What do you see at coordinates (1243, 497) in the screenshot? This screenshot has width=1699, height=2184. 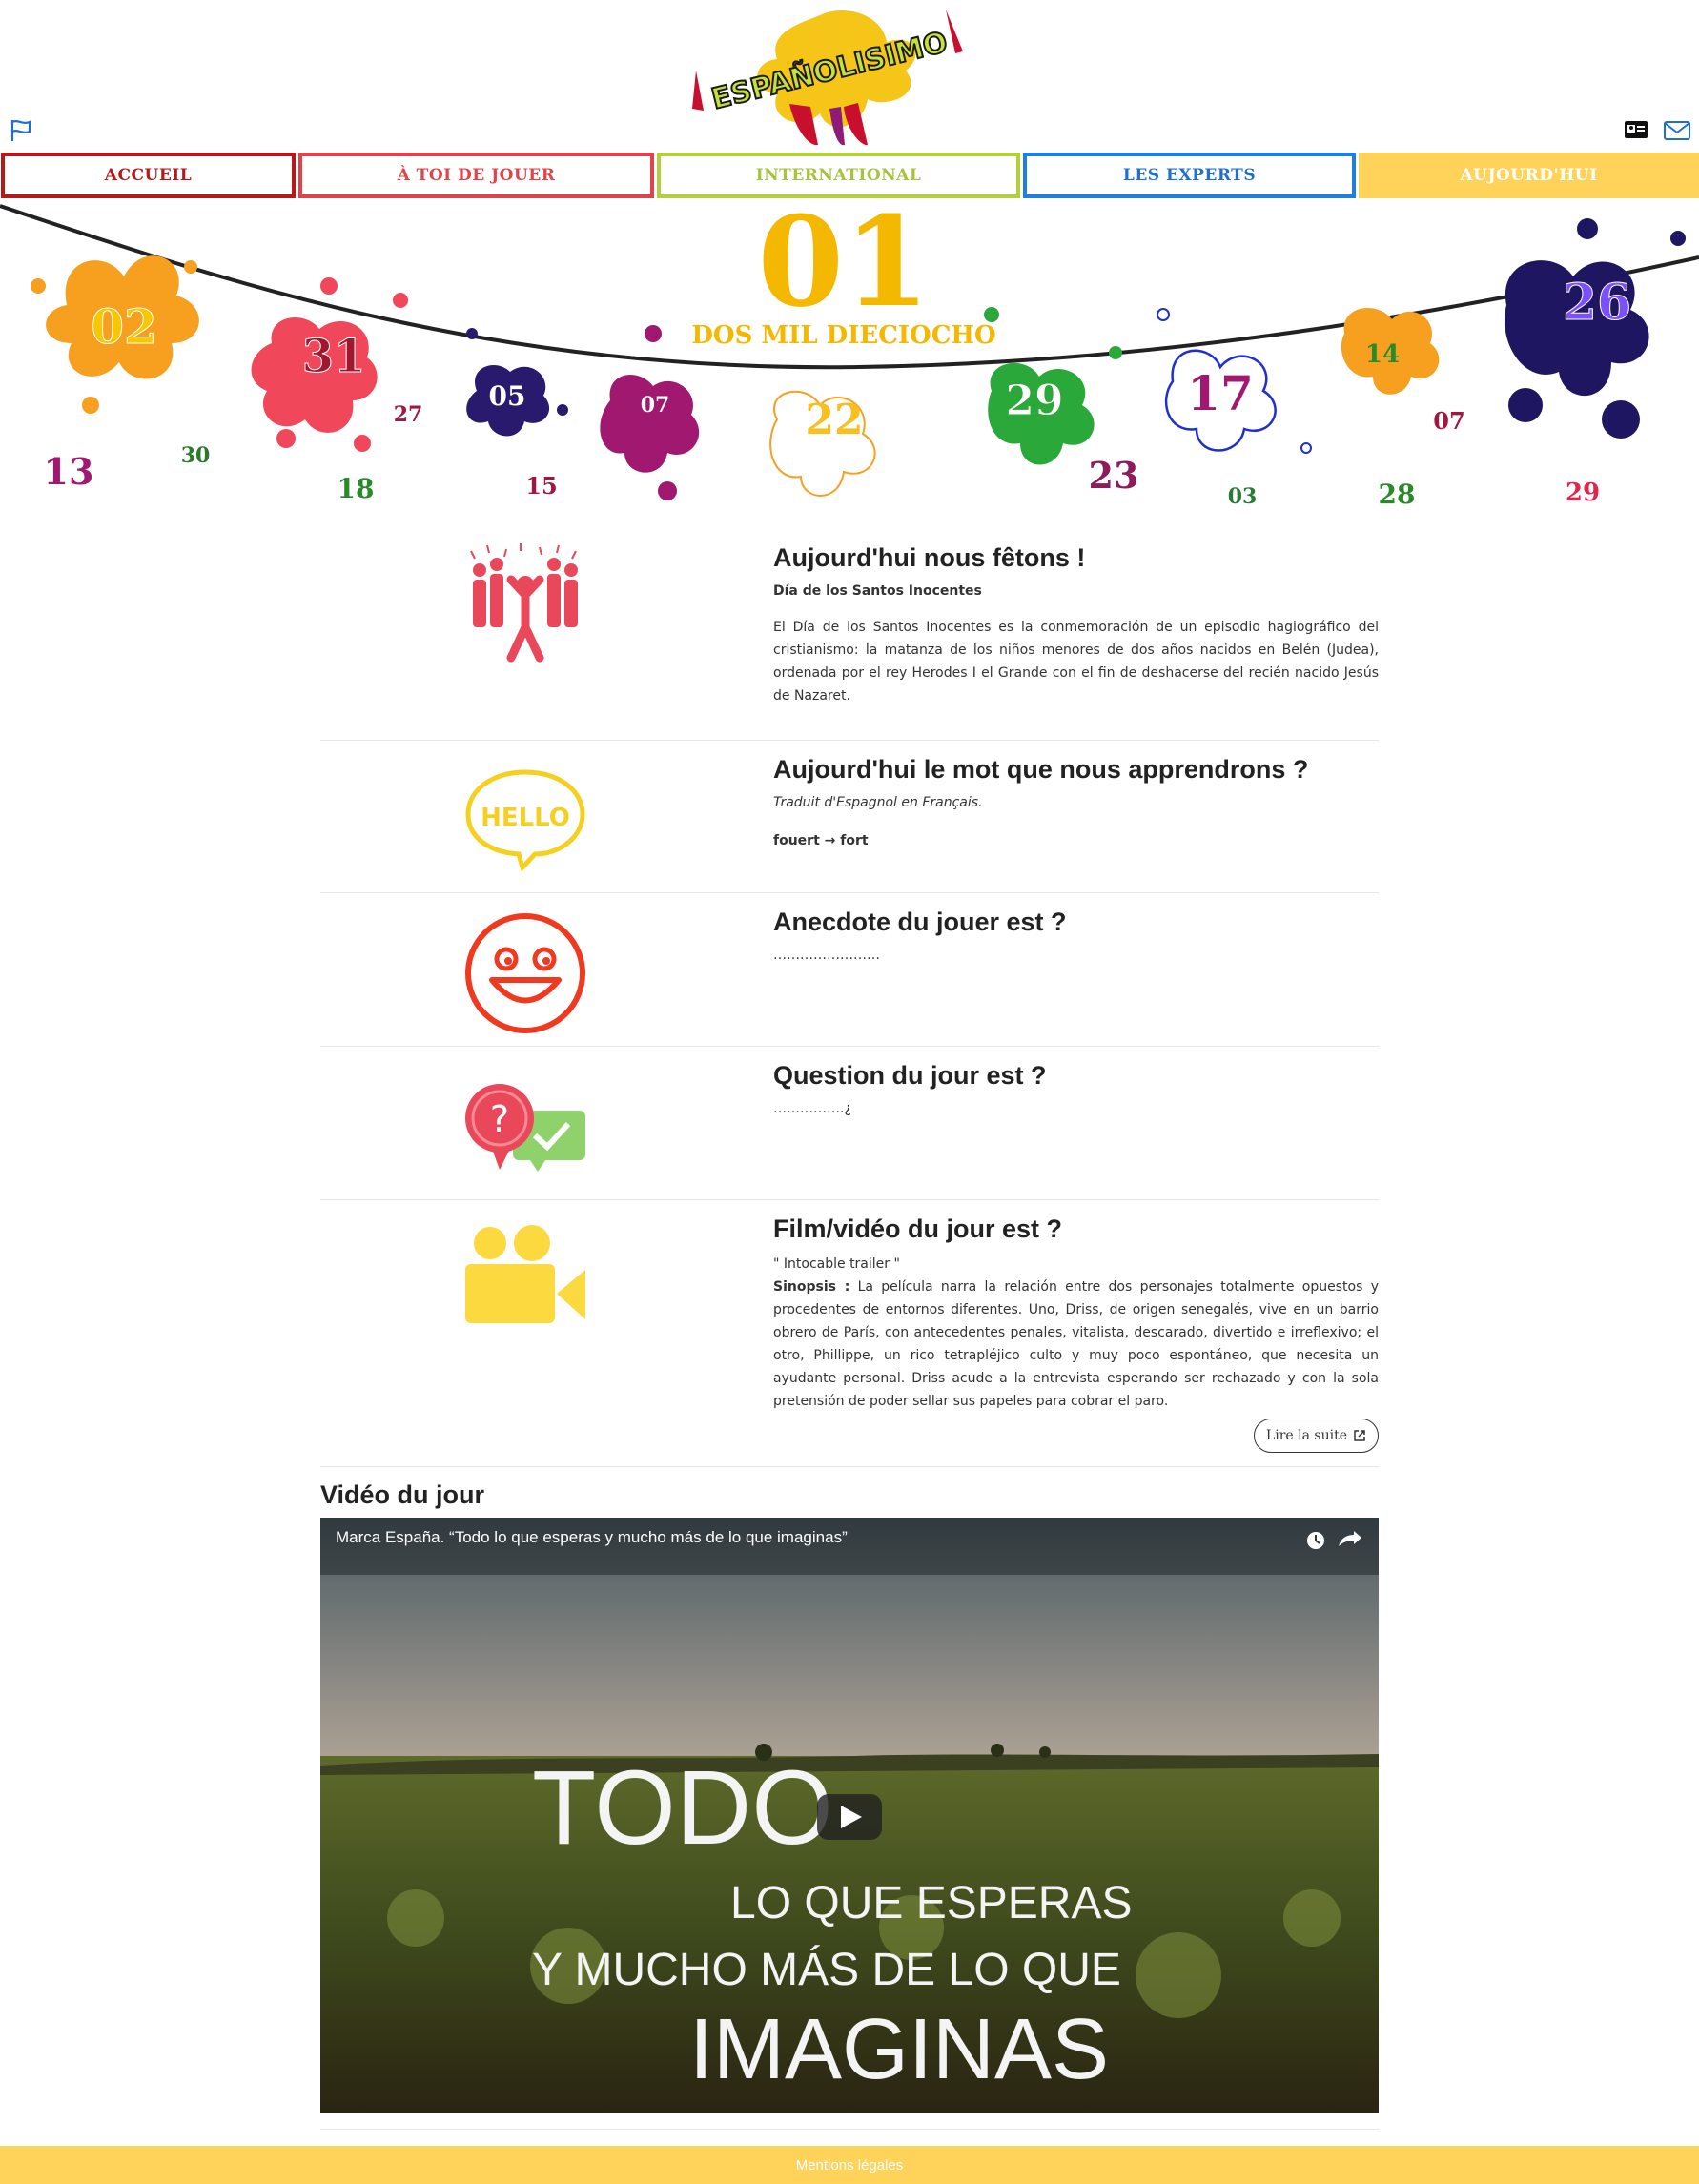 I see `banner-number: 03` at bounding box center [1243, 497].